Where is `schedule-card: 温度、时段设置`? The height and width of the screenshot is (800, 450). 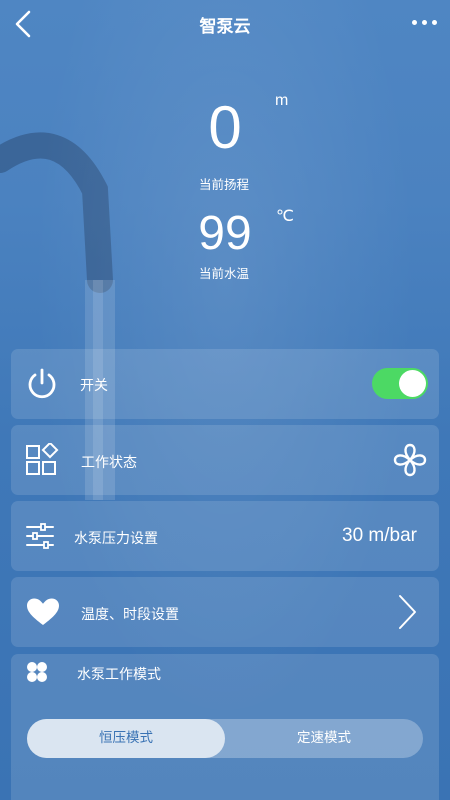 schedule-card: 温度、时段设置 is located at coordinates (225, 612).